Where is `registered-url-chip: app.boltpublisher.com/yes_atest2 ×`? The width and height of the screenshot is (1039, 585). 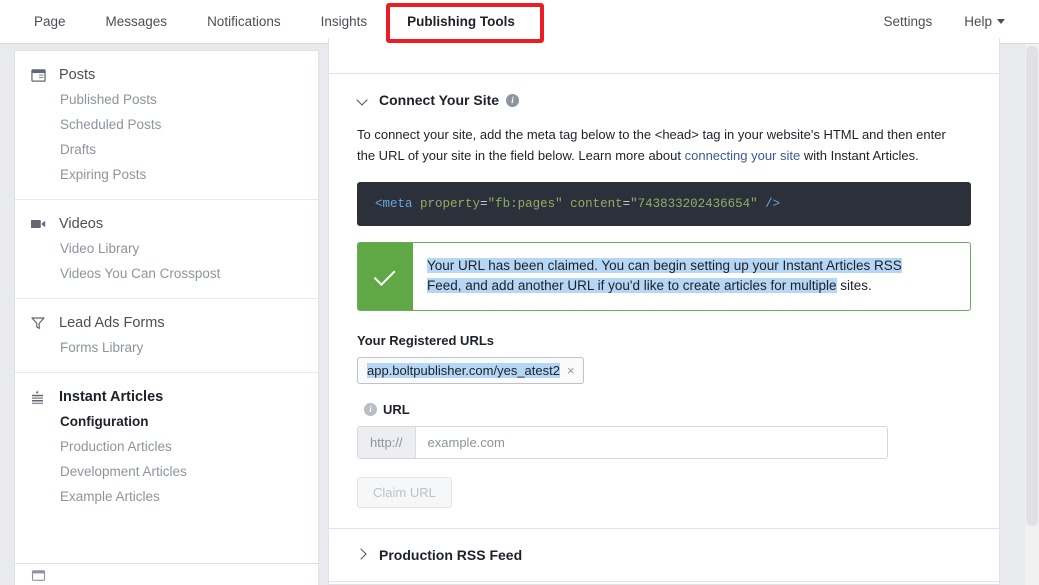 registered-url-chip: app.boltpublisher.com/yes_atest2 × is located at coordinates (470, 370).